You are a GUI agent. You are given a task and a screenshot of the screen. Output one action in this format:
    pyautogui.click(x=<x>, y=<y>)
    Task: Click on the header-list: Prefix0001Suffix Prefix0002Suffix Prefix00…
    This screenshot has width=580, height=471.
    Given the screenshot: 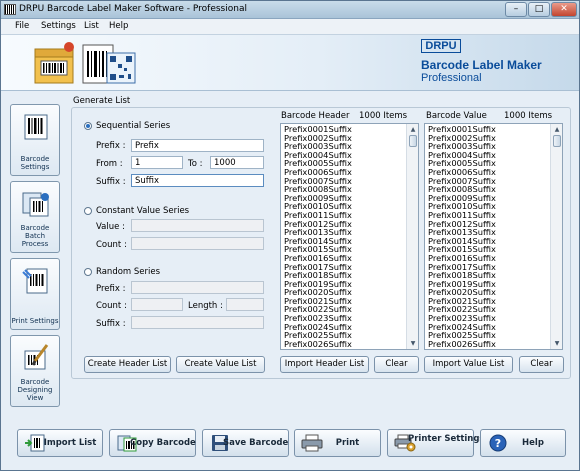 What is the action you would take?
    pyautogui.click(x=349, y=236)
    